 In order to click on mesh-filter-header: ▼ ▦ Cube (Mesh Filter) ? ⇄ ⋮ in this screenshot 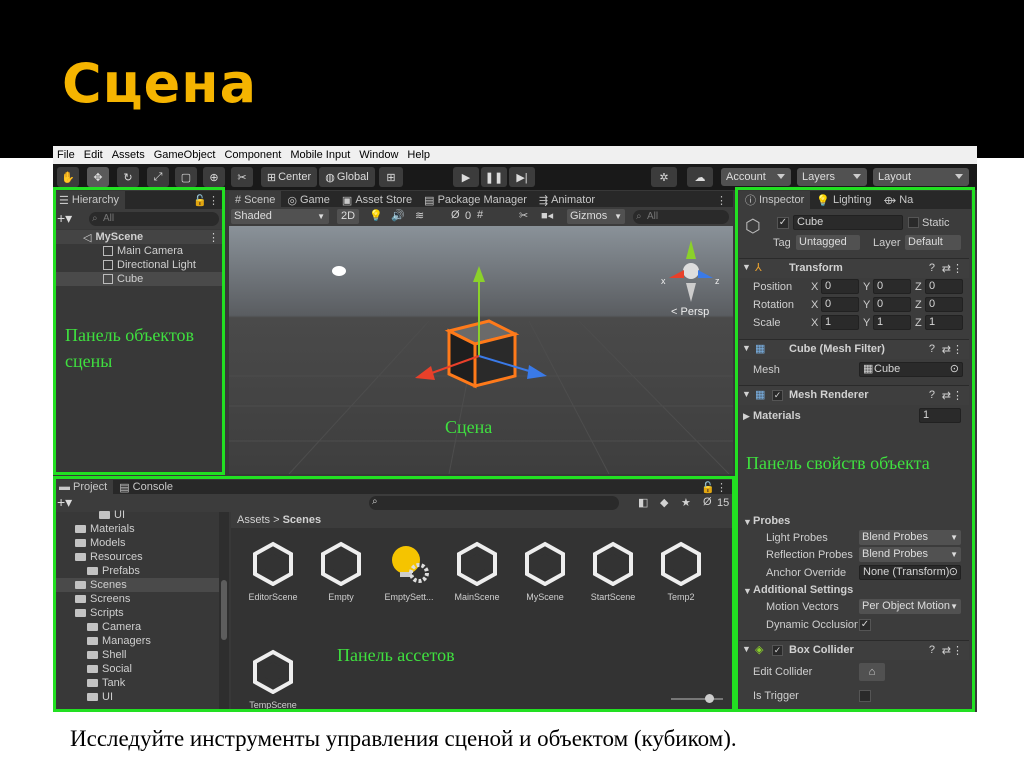, I will do `click(854, 349)`.